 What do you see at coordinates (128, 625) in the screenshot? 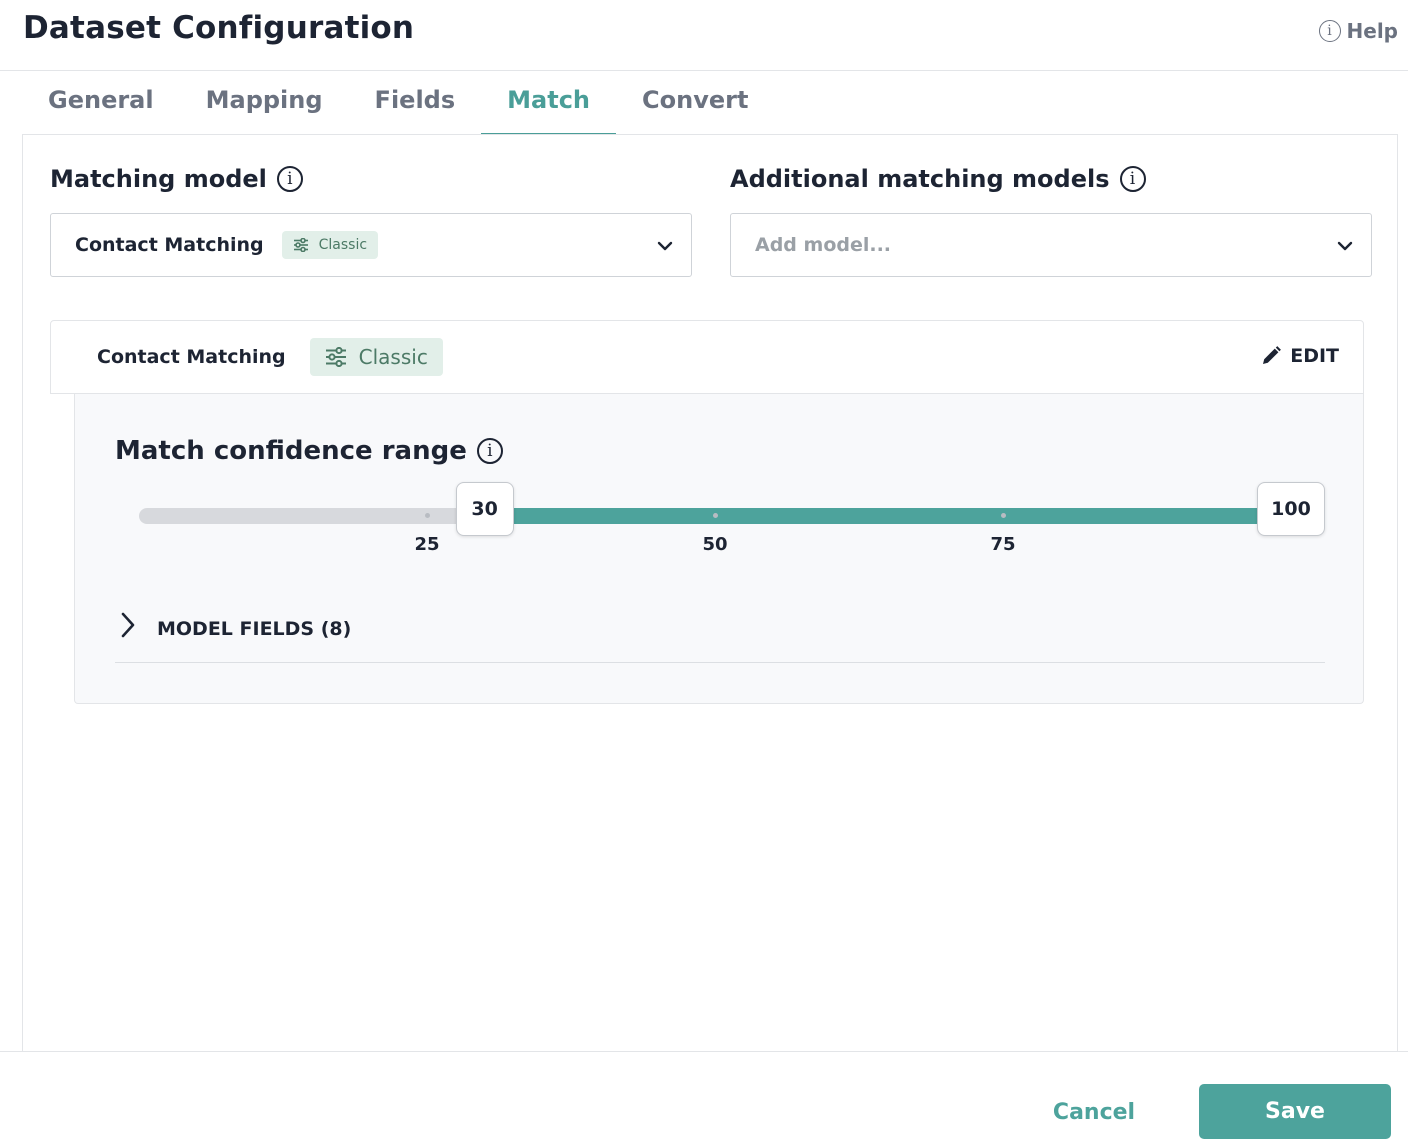
I see `chevron-right-icon` at bounding box center [128, 625].